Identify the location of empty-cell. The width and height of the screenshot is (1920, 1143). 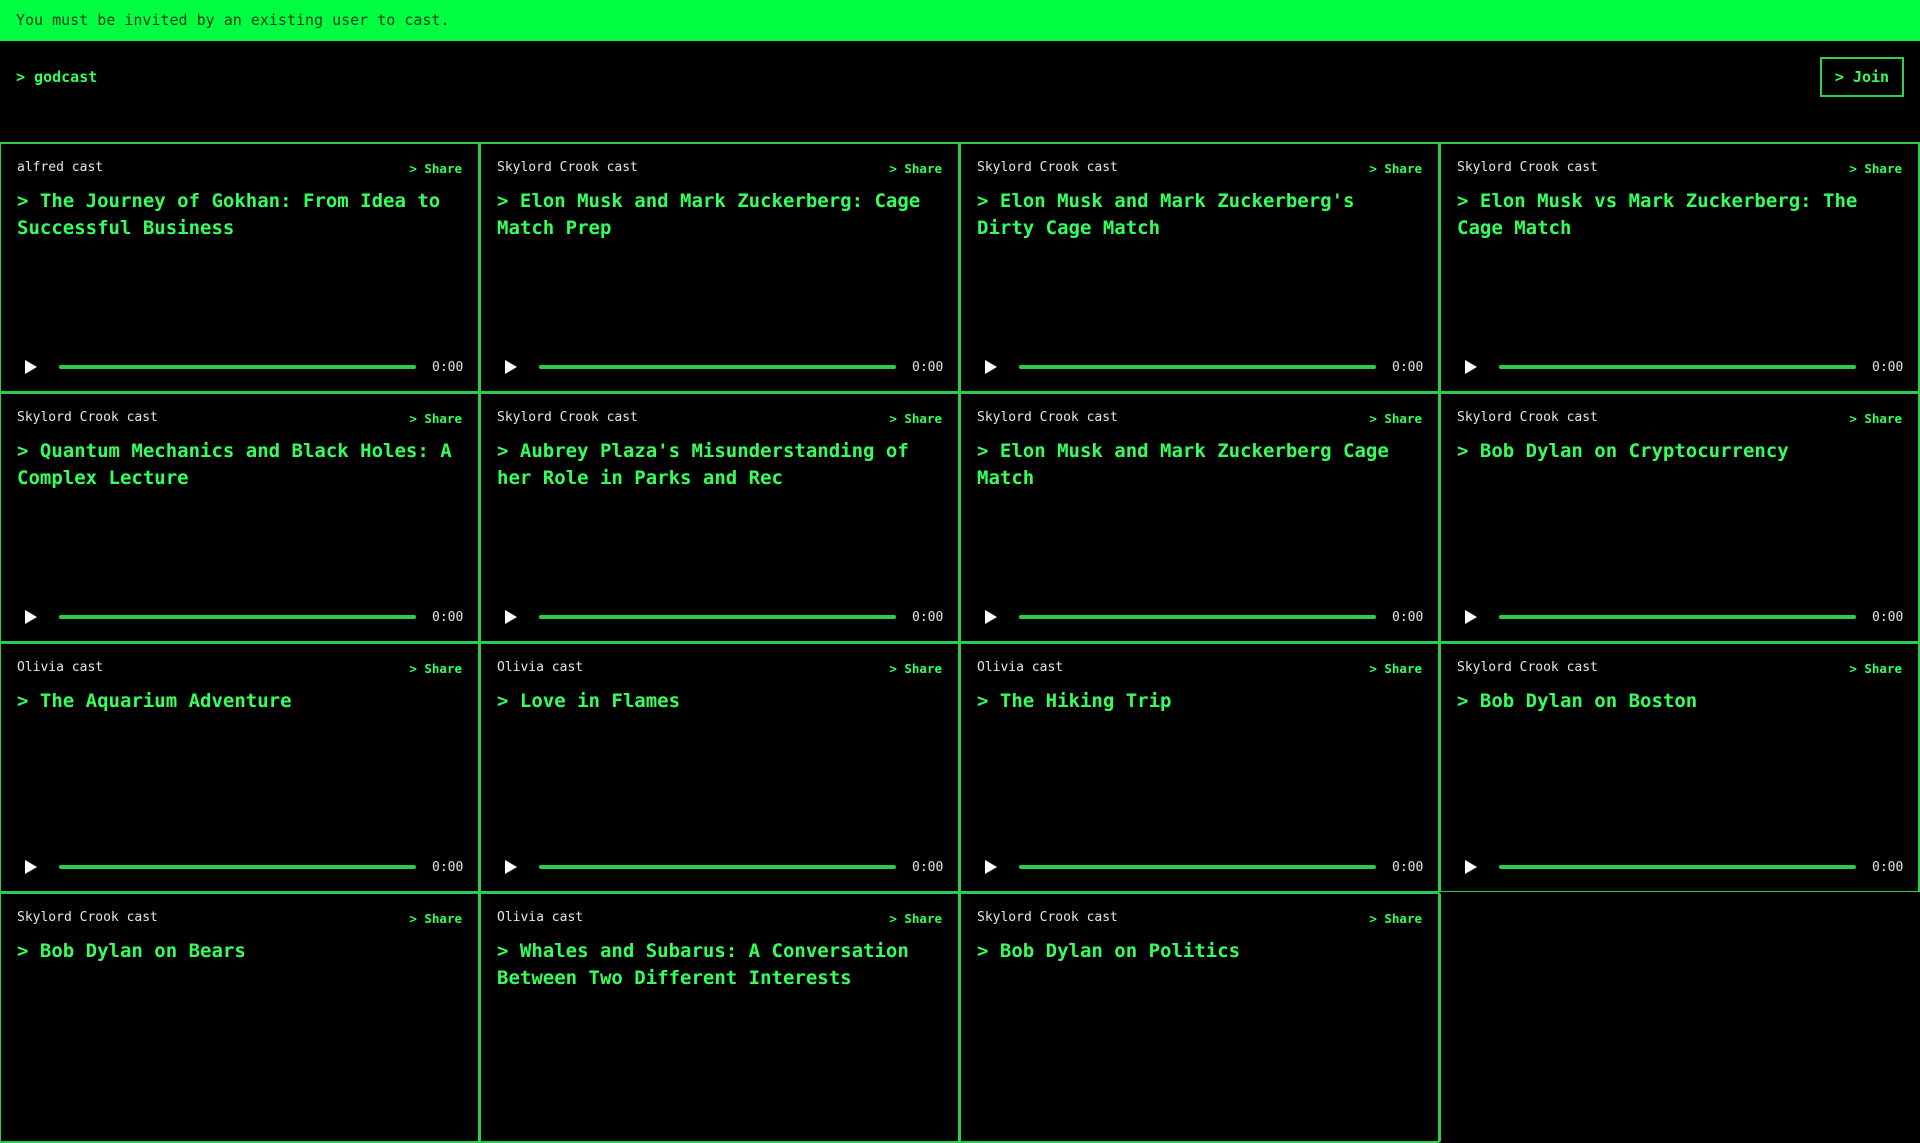
(1679, 1017).